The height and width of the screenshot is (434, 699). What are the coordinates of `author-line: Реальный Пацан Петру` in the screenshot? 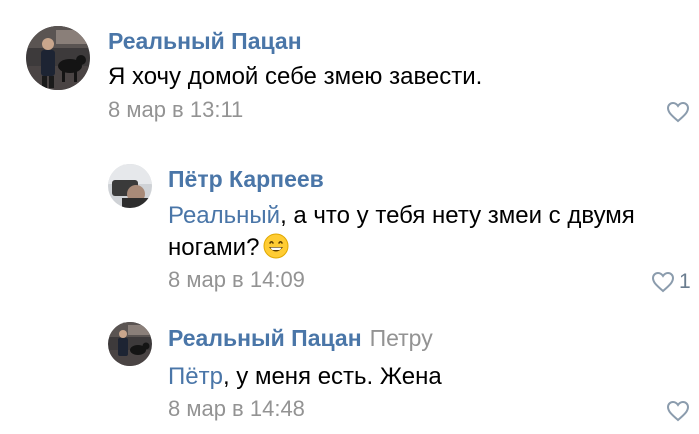 It's located at (300, 338).